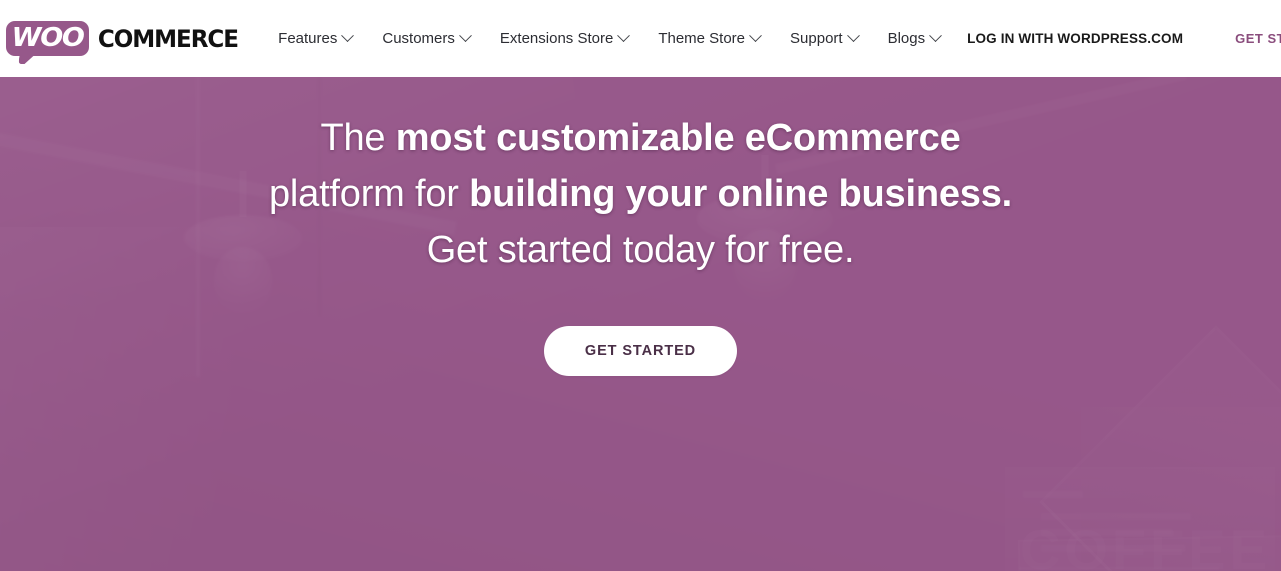  I want to click on nav-item-label: Customers, so click(418, 38).